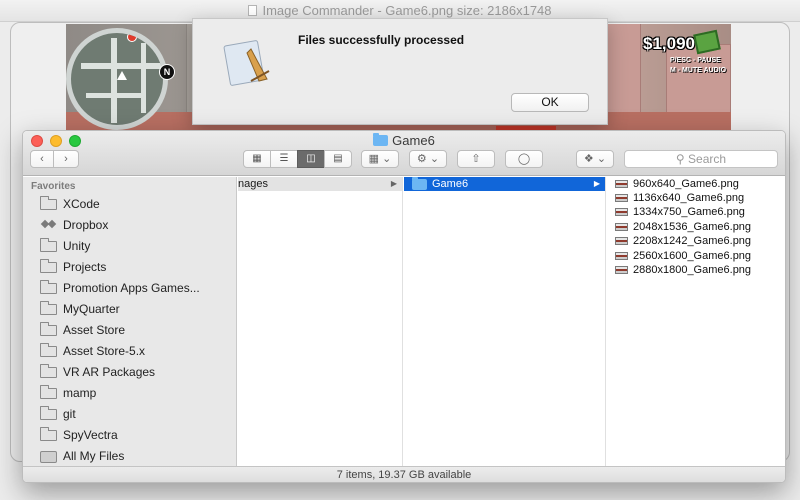  What do you see at coordinates (130, 204) in the screenshot?
I see `sidebar-item-xcode: XCode` at bounding box center [130, 204].